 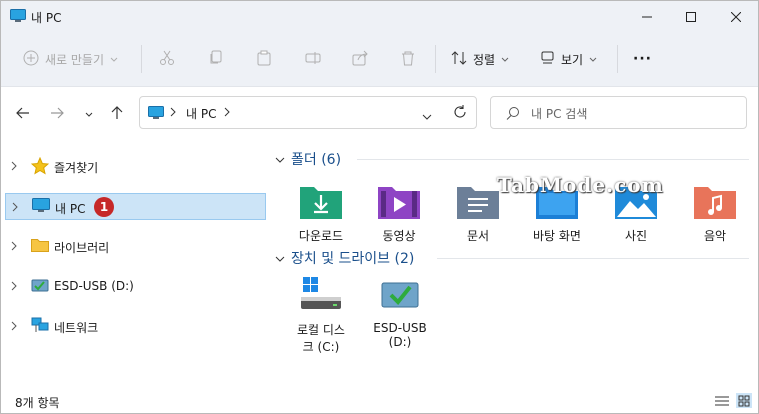 I want to click on paste-button, so click(x=264, y=59).